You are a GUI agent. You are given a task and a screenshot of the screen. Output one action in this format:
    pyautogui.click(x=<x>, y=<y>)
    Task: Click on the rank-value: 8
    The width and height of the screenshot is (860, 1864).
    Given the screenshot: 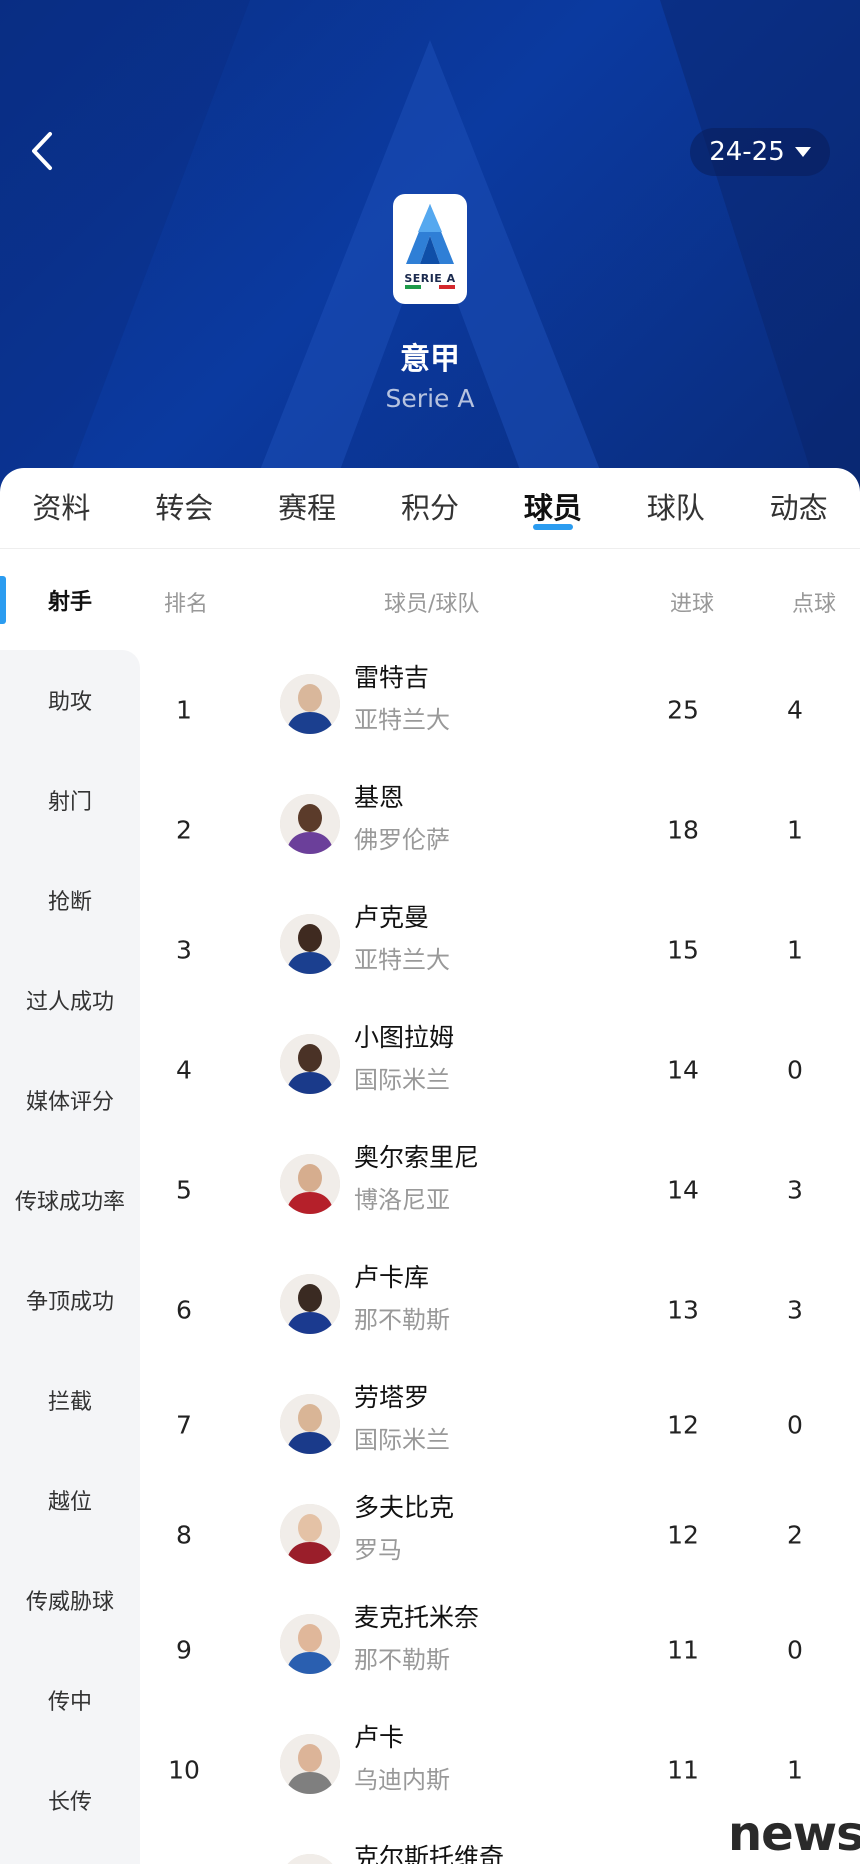 What is the action you would take?
    pyautogui.click(x=184, y=1535)
    